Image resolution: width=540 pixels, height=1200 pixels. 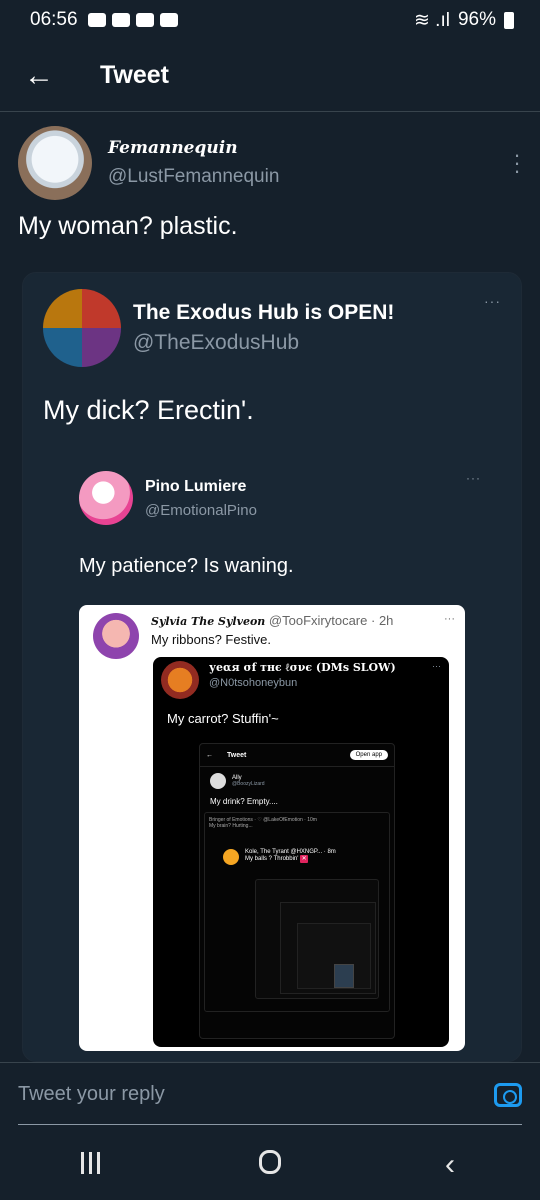 What do you see at coordinates (263, 313) in the screenshot?
I see `display-name: The Exodus Hub is OPEN!` at bounding box center [263, 313].